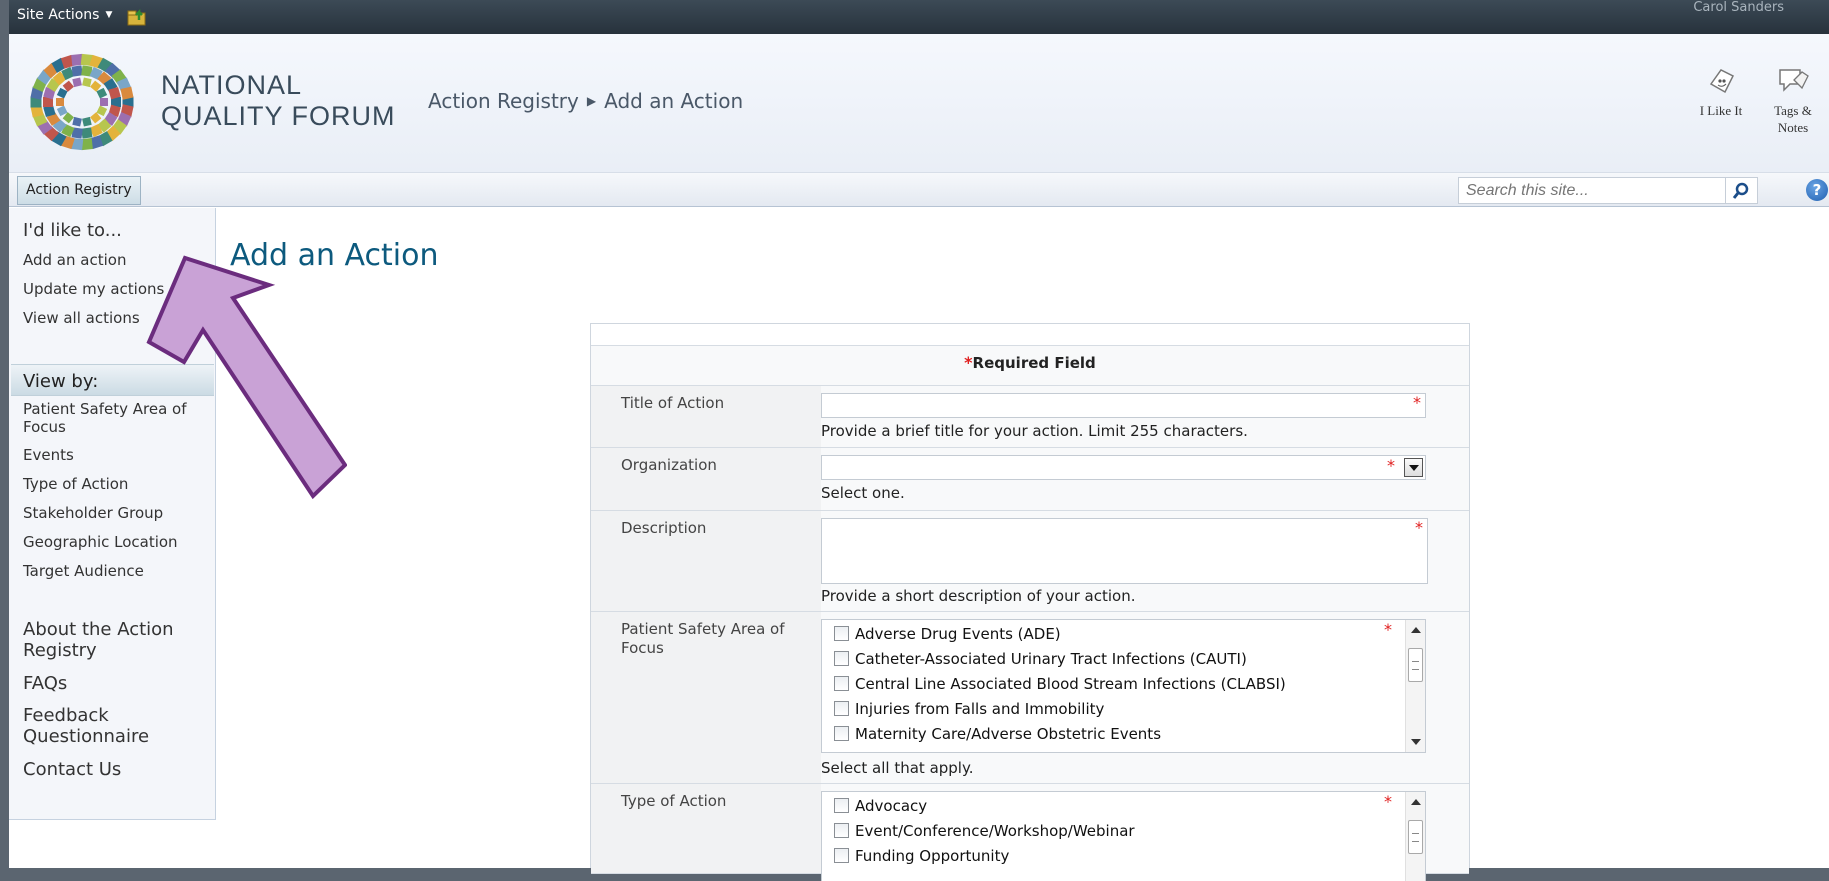 This screenshot has width=1829, height=881. Describe the element at coordinates (1388, 629) in the screenshot. I see `focus-required-star: *` at that location.